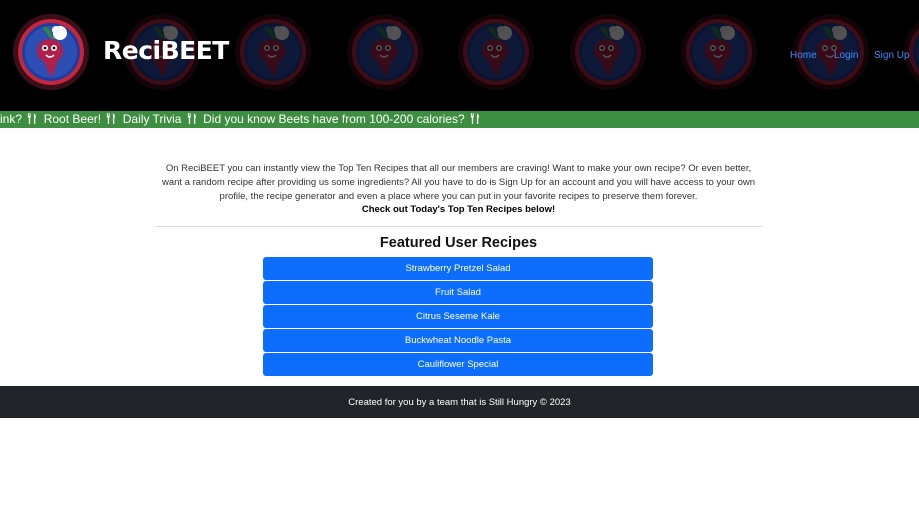 The width and height of the screenshot is (919, 507). I want to click on nav-home-link: Home, so click(803, 55).